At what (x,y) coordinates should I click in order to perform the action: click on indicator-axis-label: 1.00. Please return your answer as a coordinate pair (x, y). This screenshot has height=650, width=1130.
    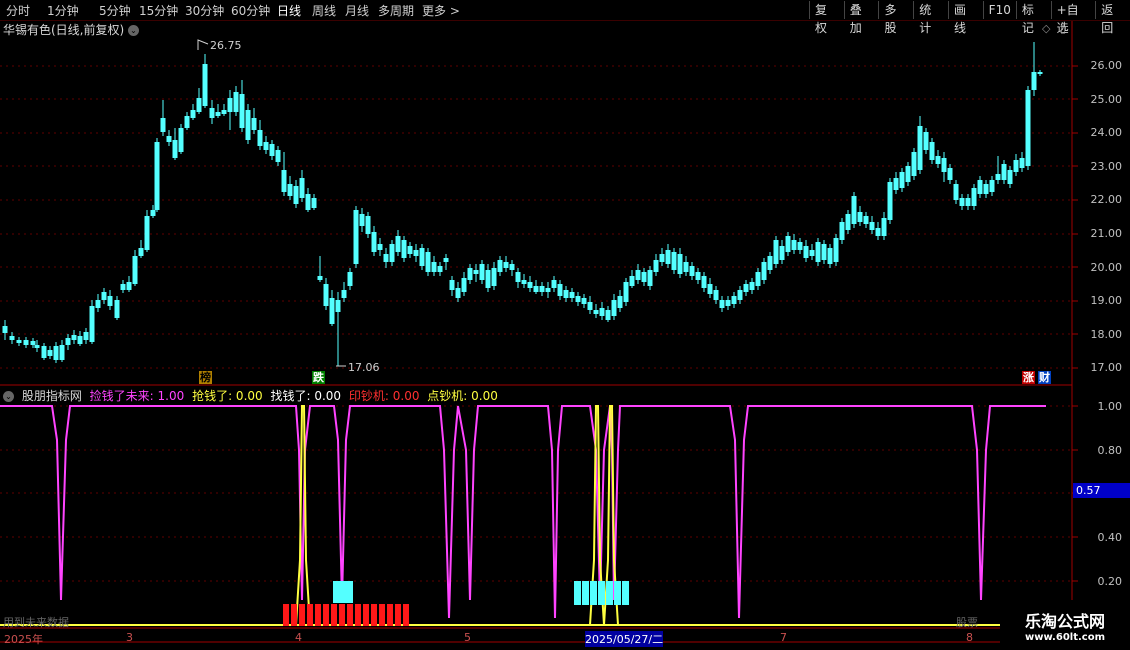
    Looking at the image, I should click on (1110, 406).